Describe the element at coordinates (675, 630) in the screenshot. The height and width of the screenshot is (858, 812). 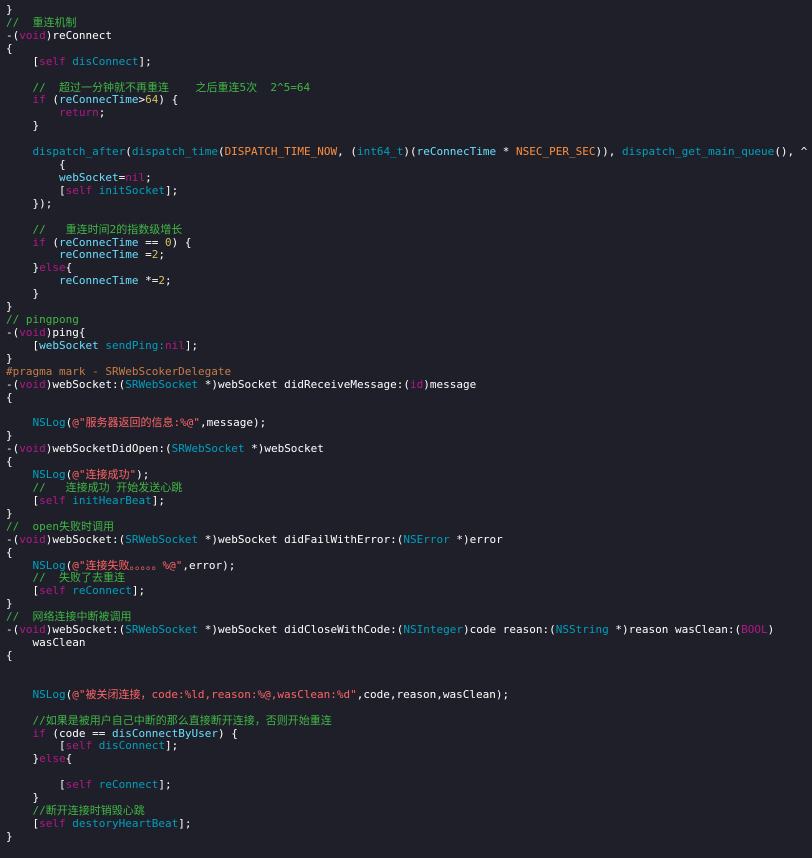
I see `code-token-plain: *)reason wasClean:(` at that location.